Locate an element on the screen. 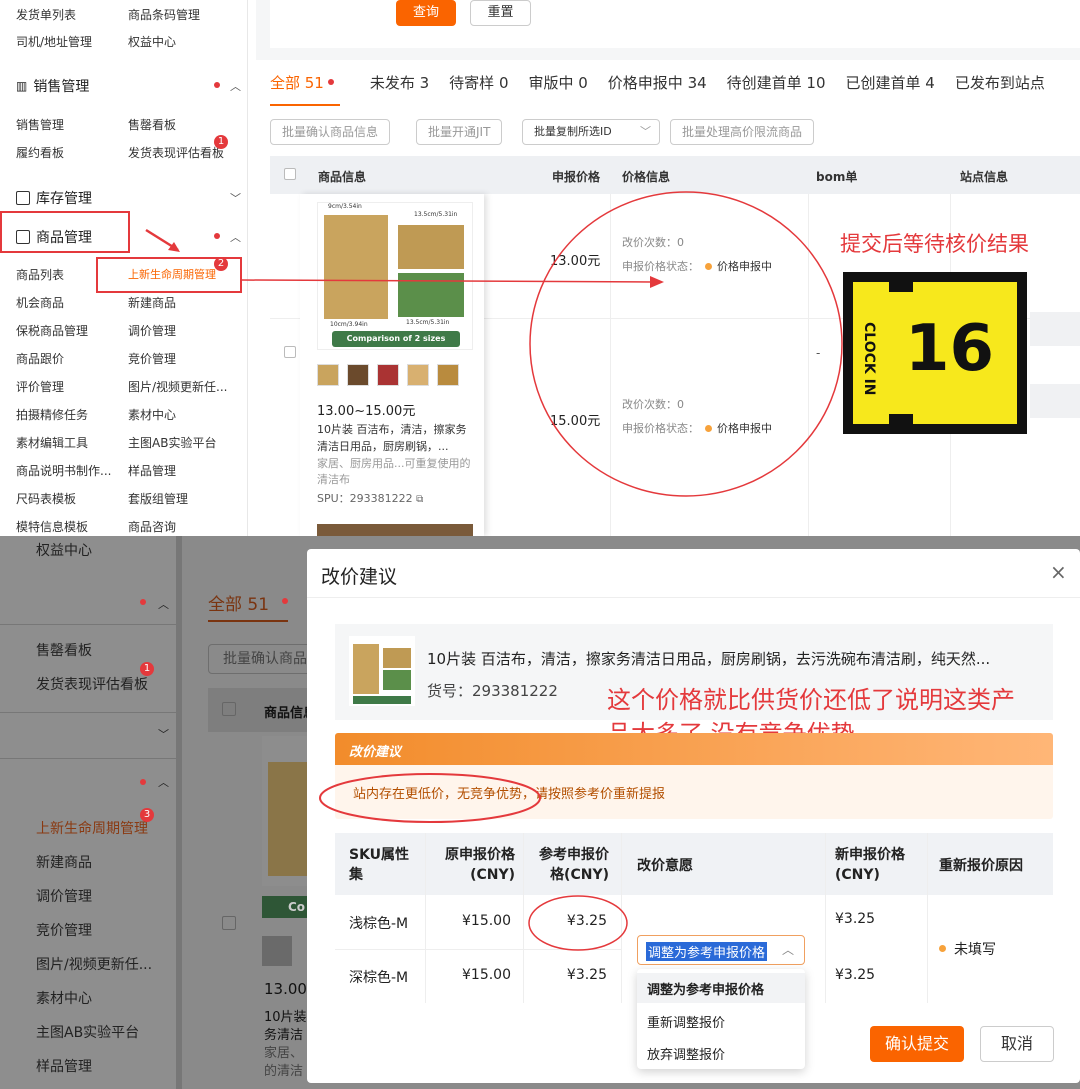 The height and width of the screenshot is (1089, 1080). annotation-layer is located at coordinates (473, 862).